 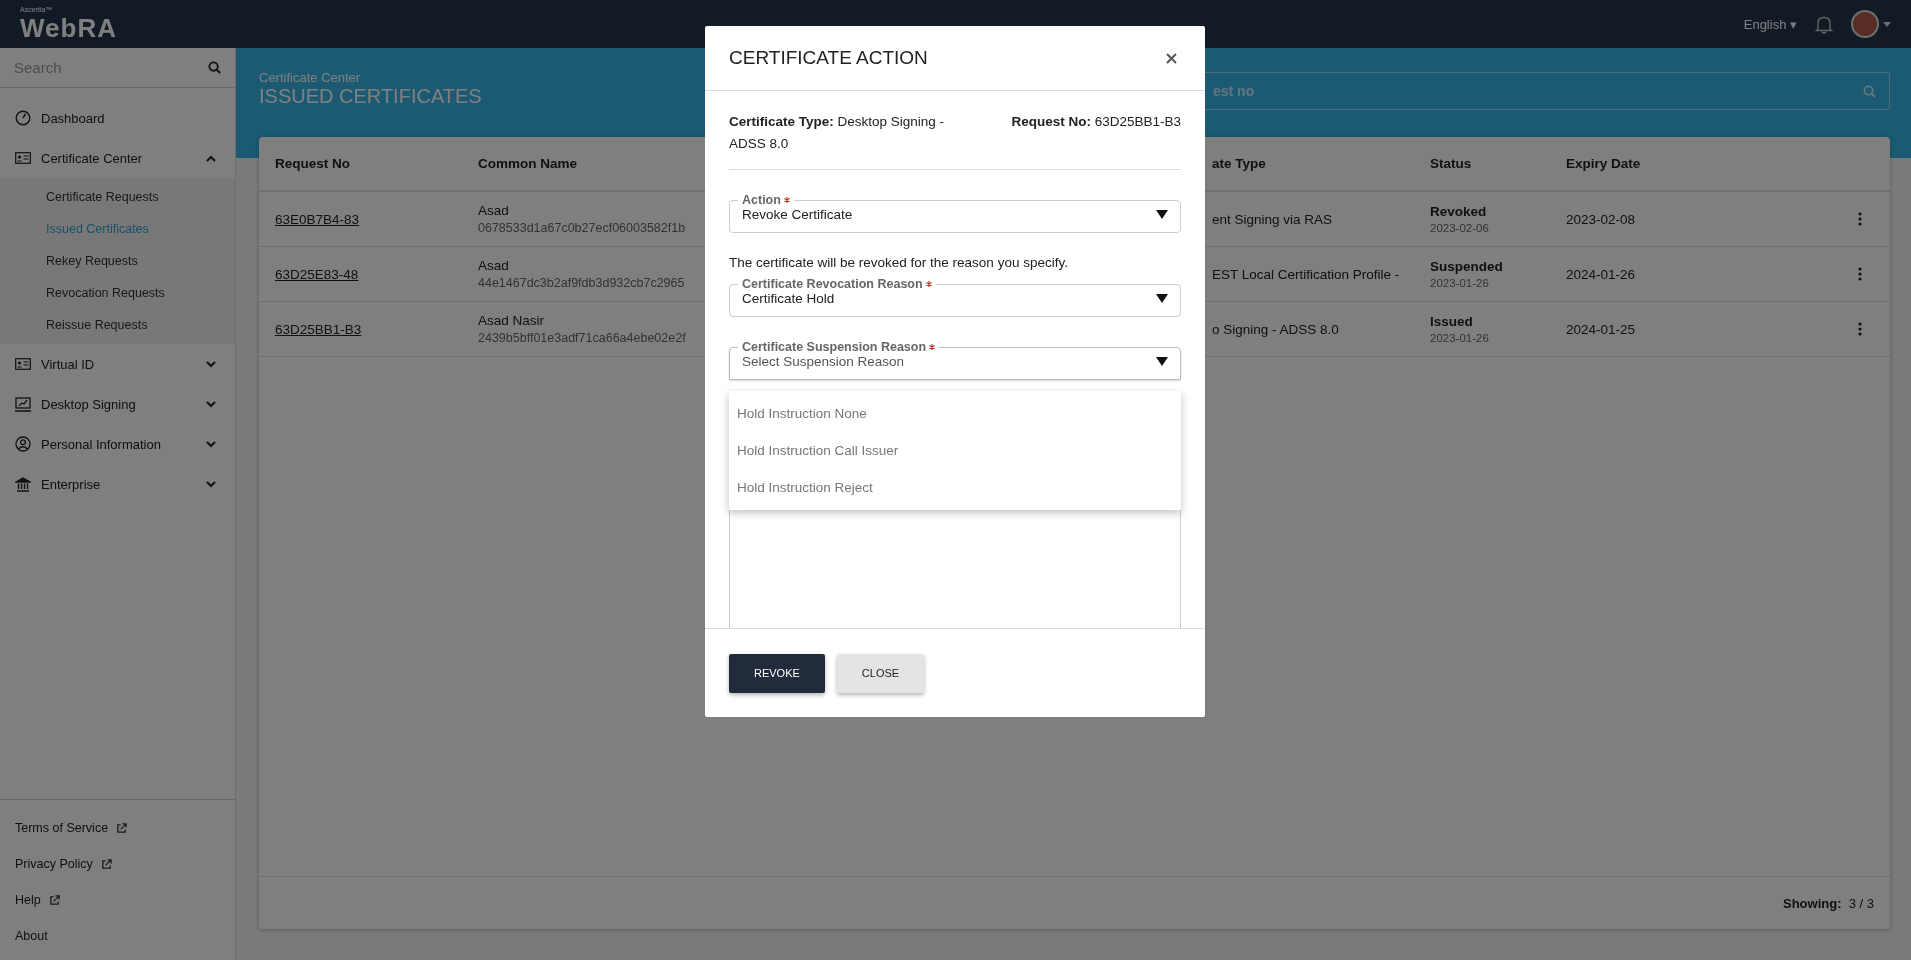 I want to click on sidebar-item: Desktop Signing, so click(x=117, y=404).